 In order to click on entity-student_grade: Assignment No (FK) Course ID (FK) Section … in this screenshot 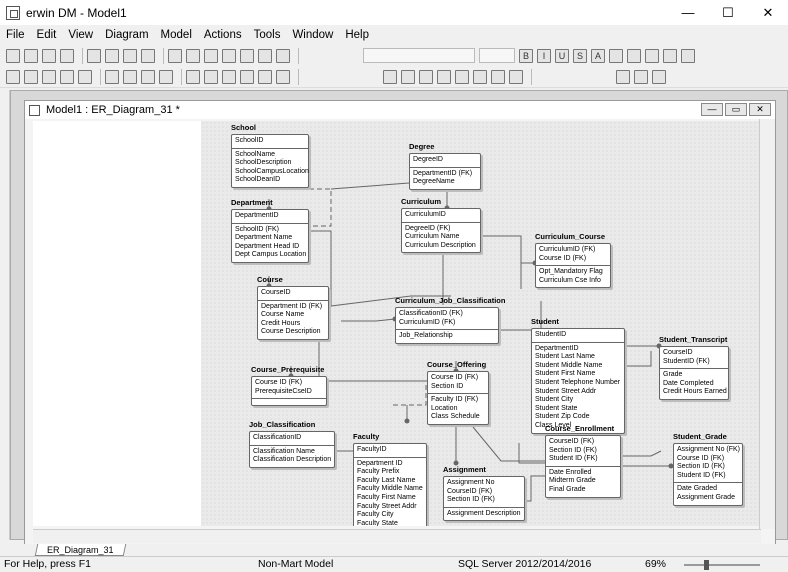, I will do `click(708, 474)`.